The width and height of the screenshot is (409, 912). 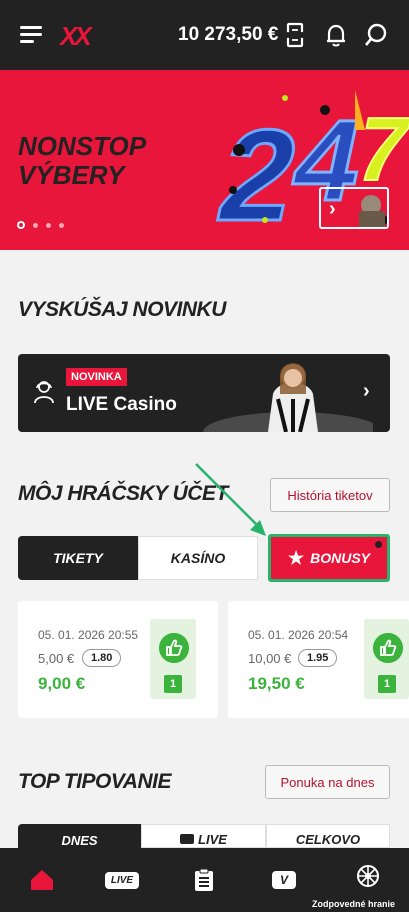 I want to click on bottom-navigation: LIVE V Zodpovedné hranie, so click(x=204, y=880).